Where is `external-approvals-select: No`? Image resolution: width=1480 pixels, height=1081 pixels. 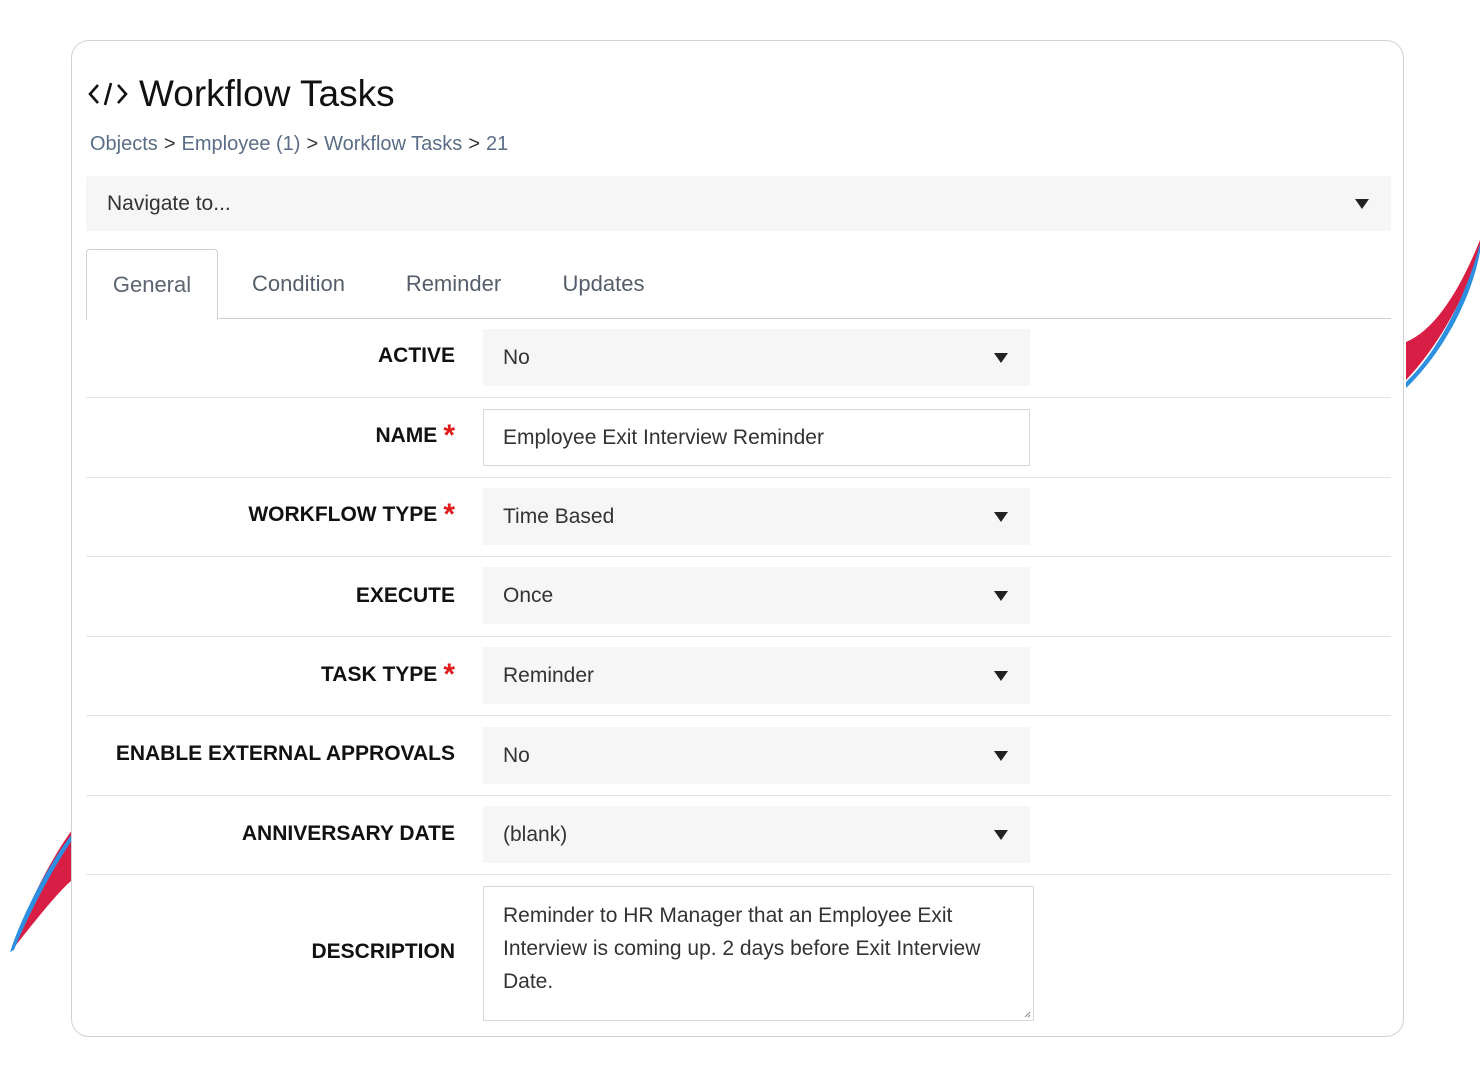 external-approvals-select: No is located at coordinates (756, 755).